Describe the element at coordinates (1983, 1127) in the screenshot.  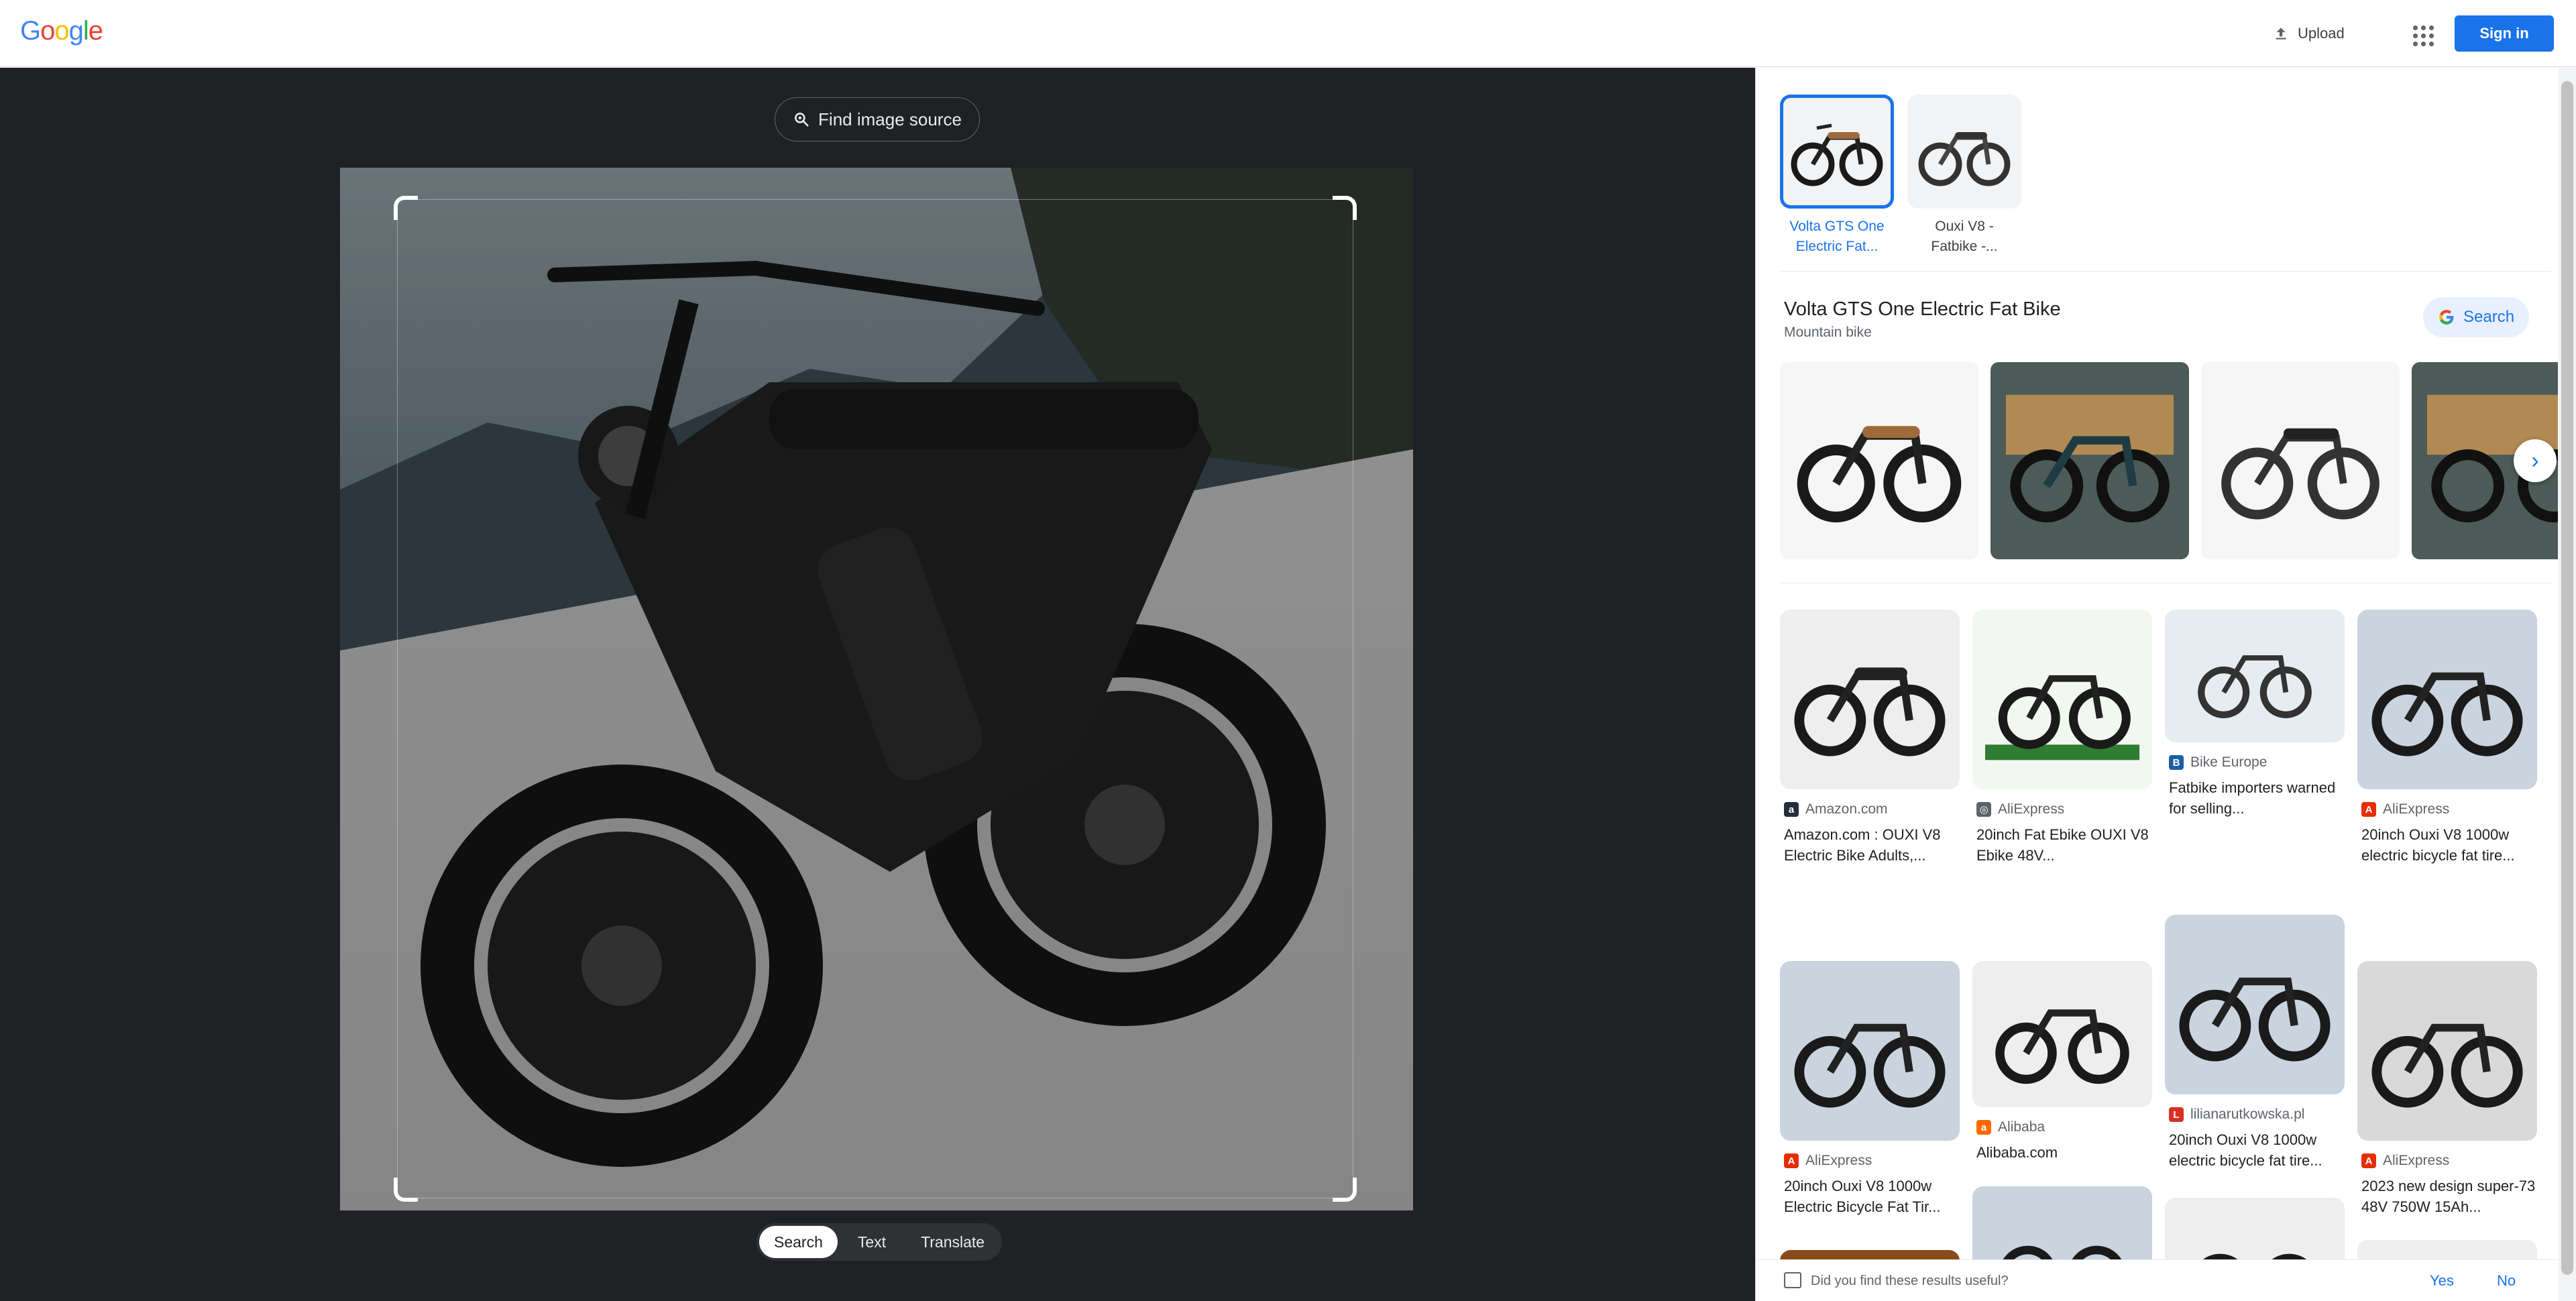
I see `alibaba-favicon-icon: a` at that location.